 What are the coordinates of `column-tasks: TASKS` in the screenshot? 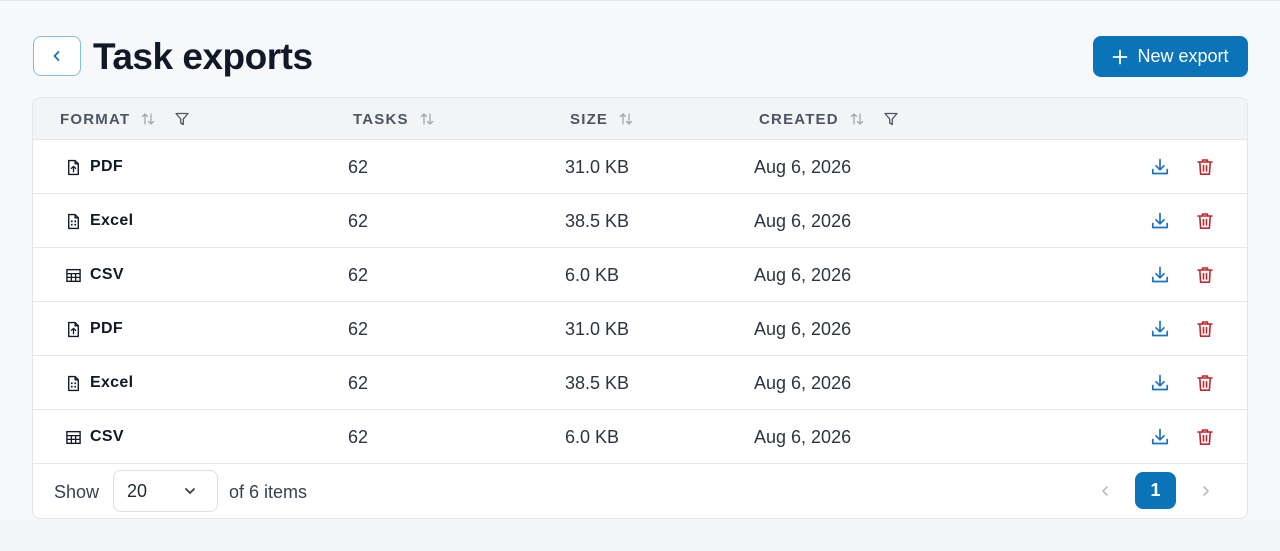 It's located at (394, 119).